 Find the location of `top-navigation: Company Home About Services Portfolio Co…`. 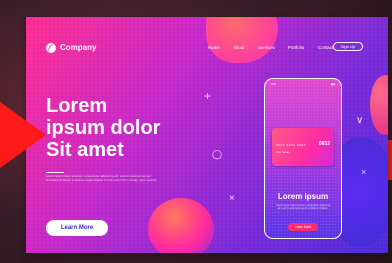

top-navigation: Company Home About Services Portfolio Co… is located at coordinates (207, 35).